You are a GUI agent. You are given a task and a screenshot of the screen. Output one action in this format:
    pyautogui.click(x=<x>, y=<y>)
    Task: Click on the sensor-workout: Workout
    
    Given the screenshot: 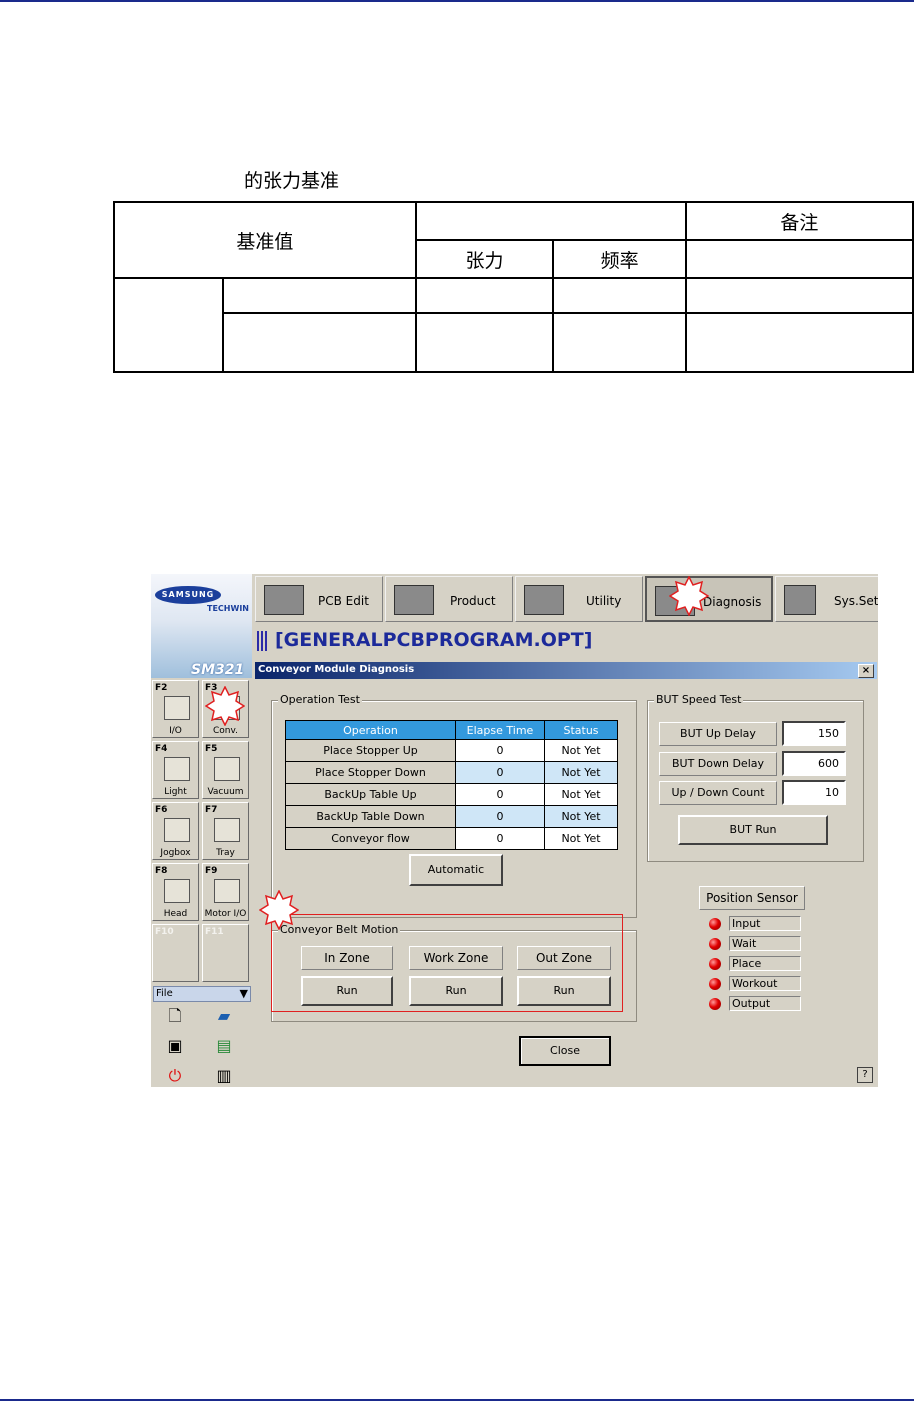 What is the action you would take?
    pyautogui.click(x=765, y=983)
    